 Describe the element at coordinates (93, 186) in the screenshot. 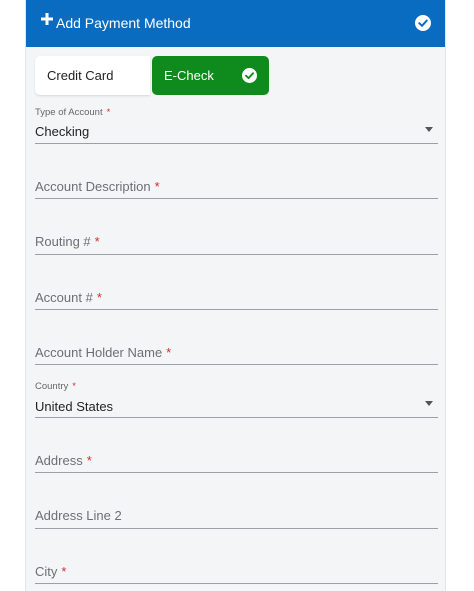

I see `account-description-placeholder: Account Description` at that location.